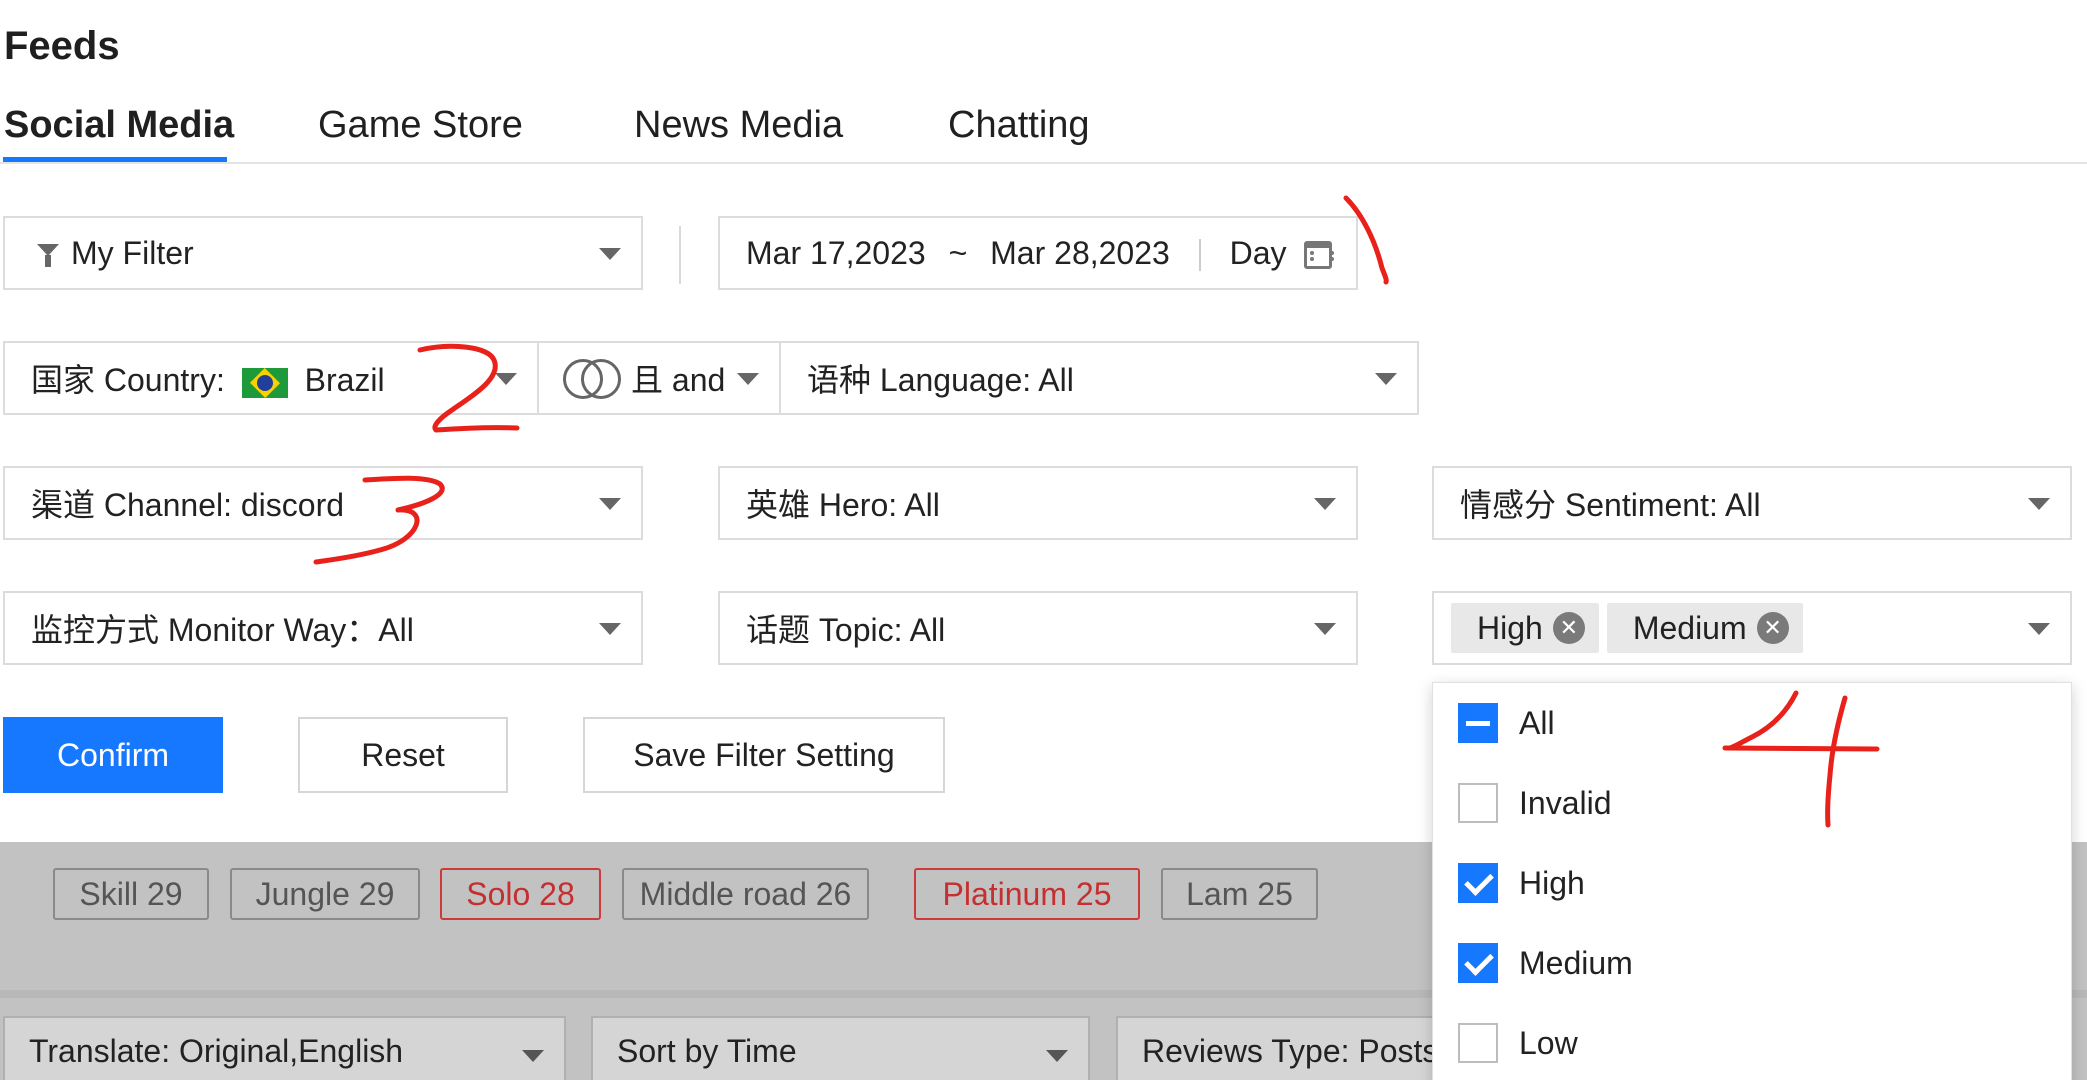 The height and width of the screenshot is (1080, 2087). I want to click on active-tab-indicator, so click(115, 159).